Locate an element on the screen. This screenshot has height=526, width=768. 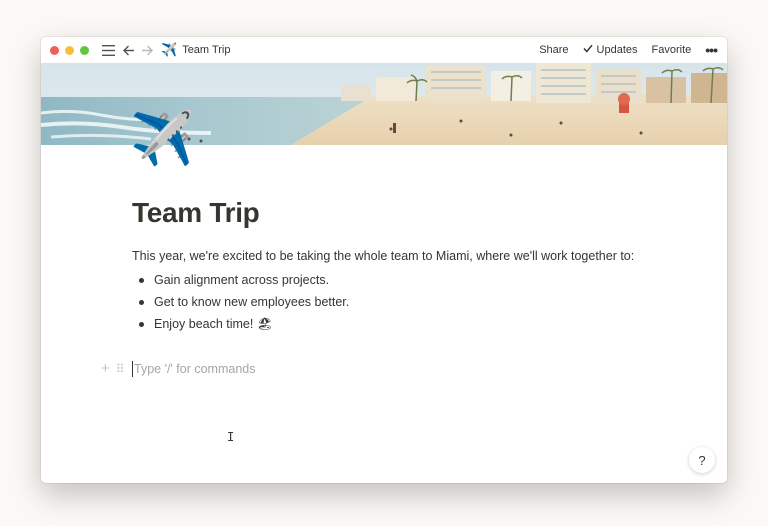
page-icon: ✈️ is located at coordinates (162, 139).